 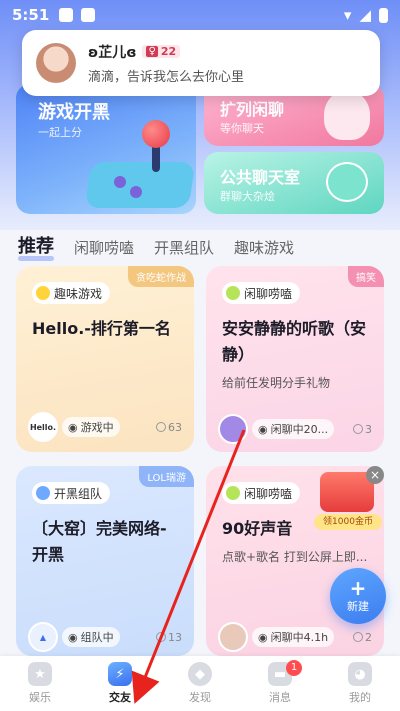 What do you see at coordinates (161, 276) in the screenshot?
I see `room-corner-label: 贪吃蛇作战` at bounding box center [161, 276].